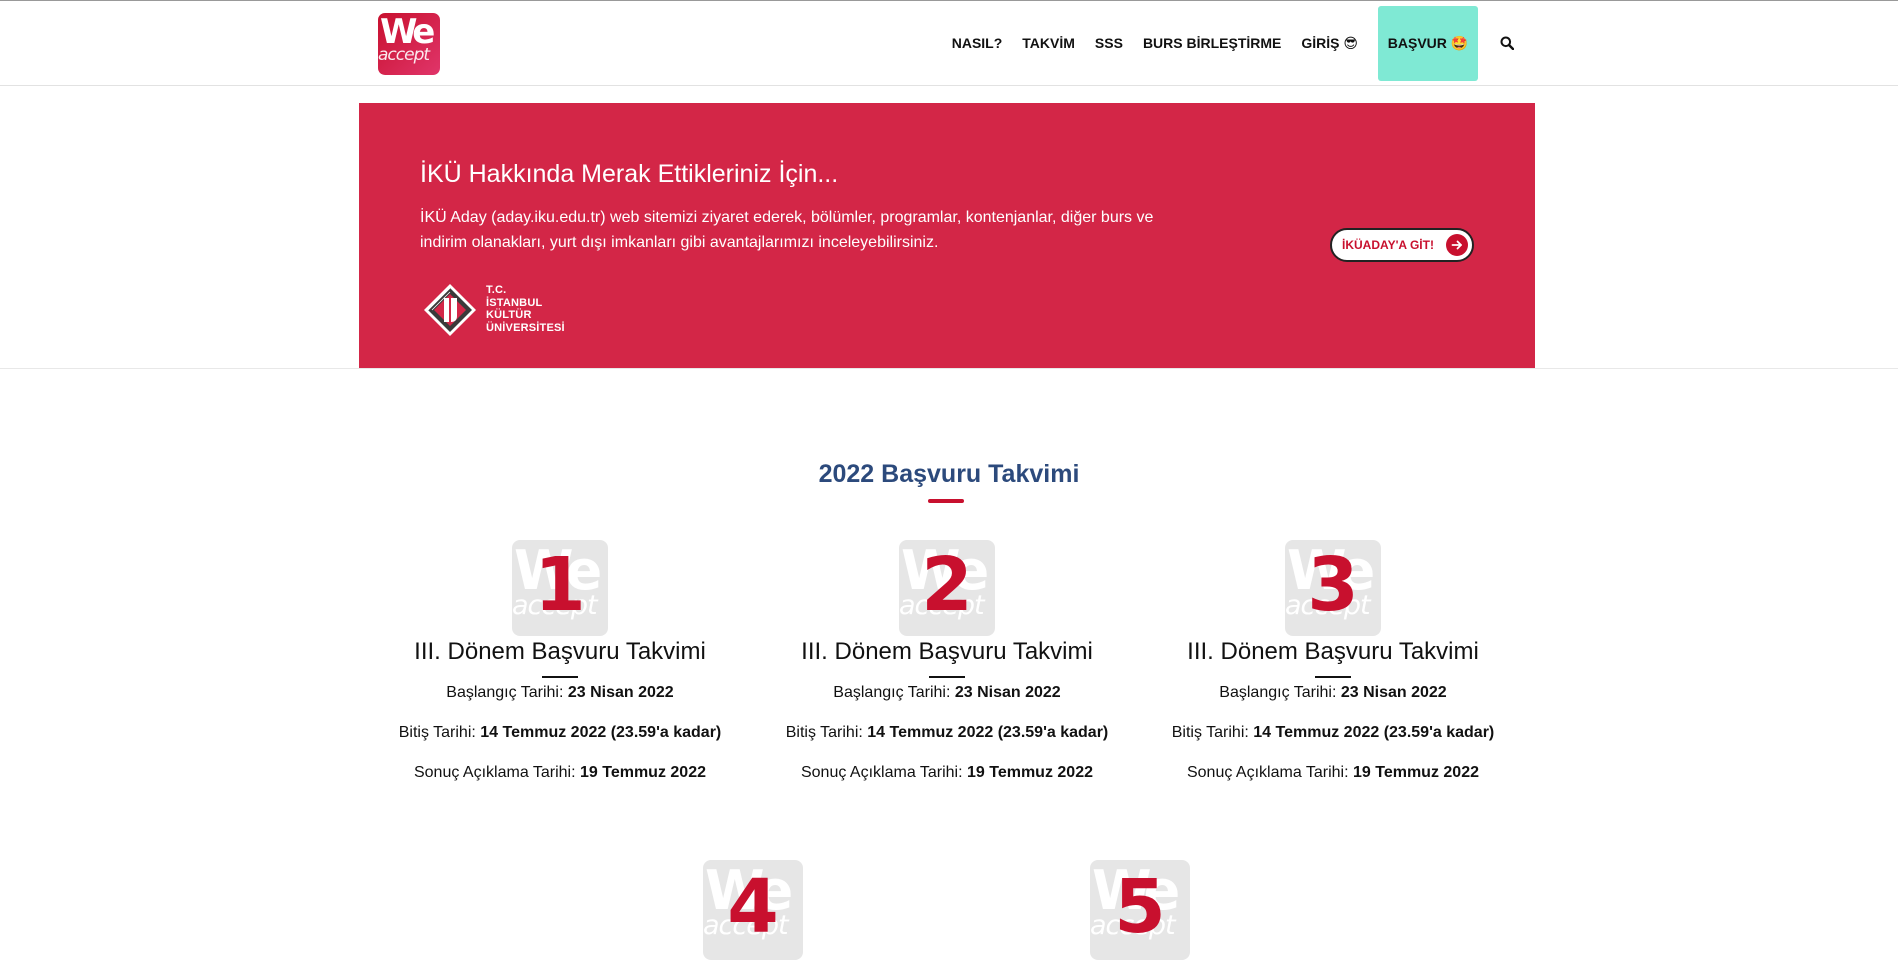  What do you see at coordinates (1428, 43) in the screenshot?
I see `apply-button: BAŞVUR 🤩` at bounding box center [1428, 43].